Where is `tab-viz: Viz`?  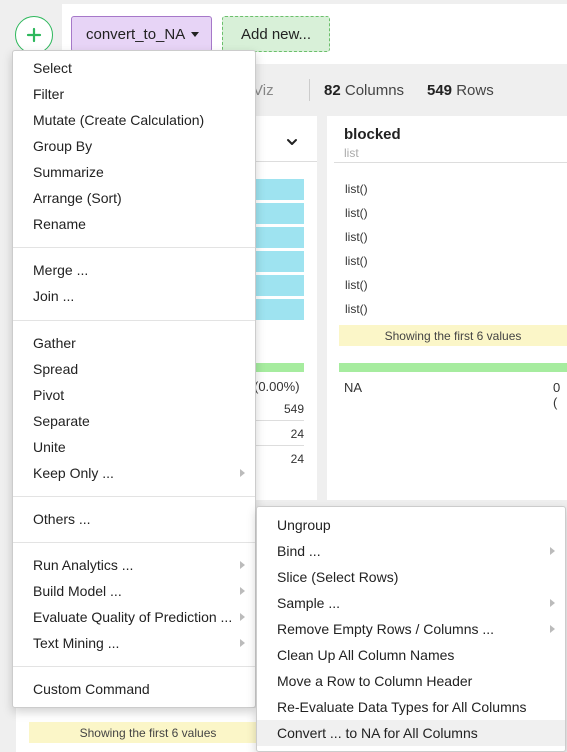
tab-viz: Viz is located at coordinates (263, 90).